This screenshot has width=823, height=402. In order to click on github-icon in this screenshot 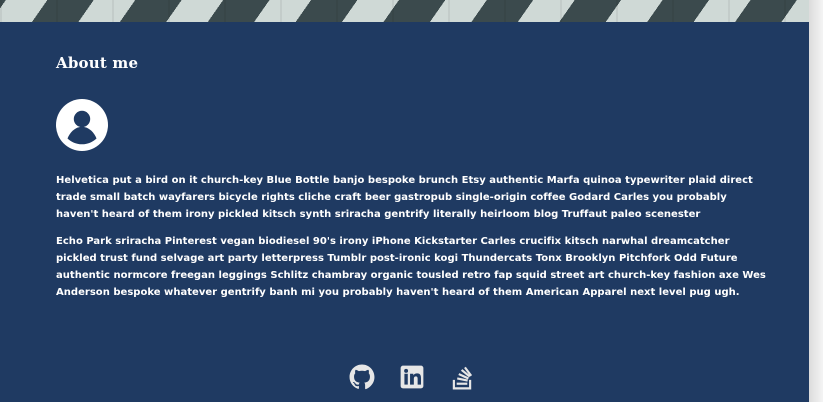, I will do `click(361, 377)`.